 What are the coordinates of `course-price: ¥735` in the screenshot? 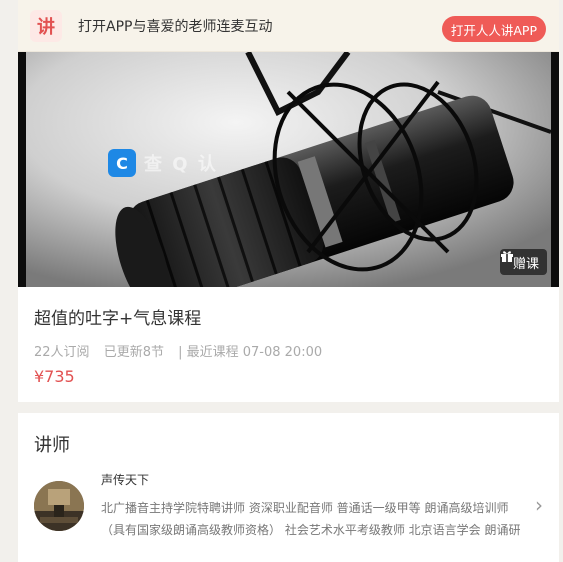 It's located at (54, 376).